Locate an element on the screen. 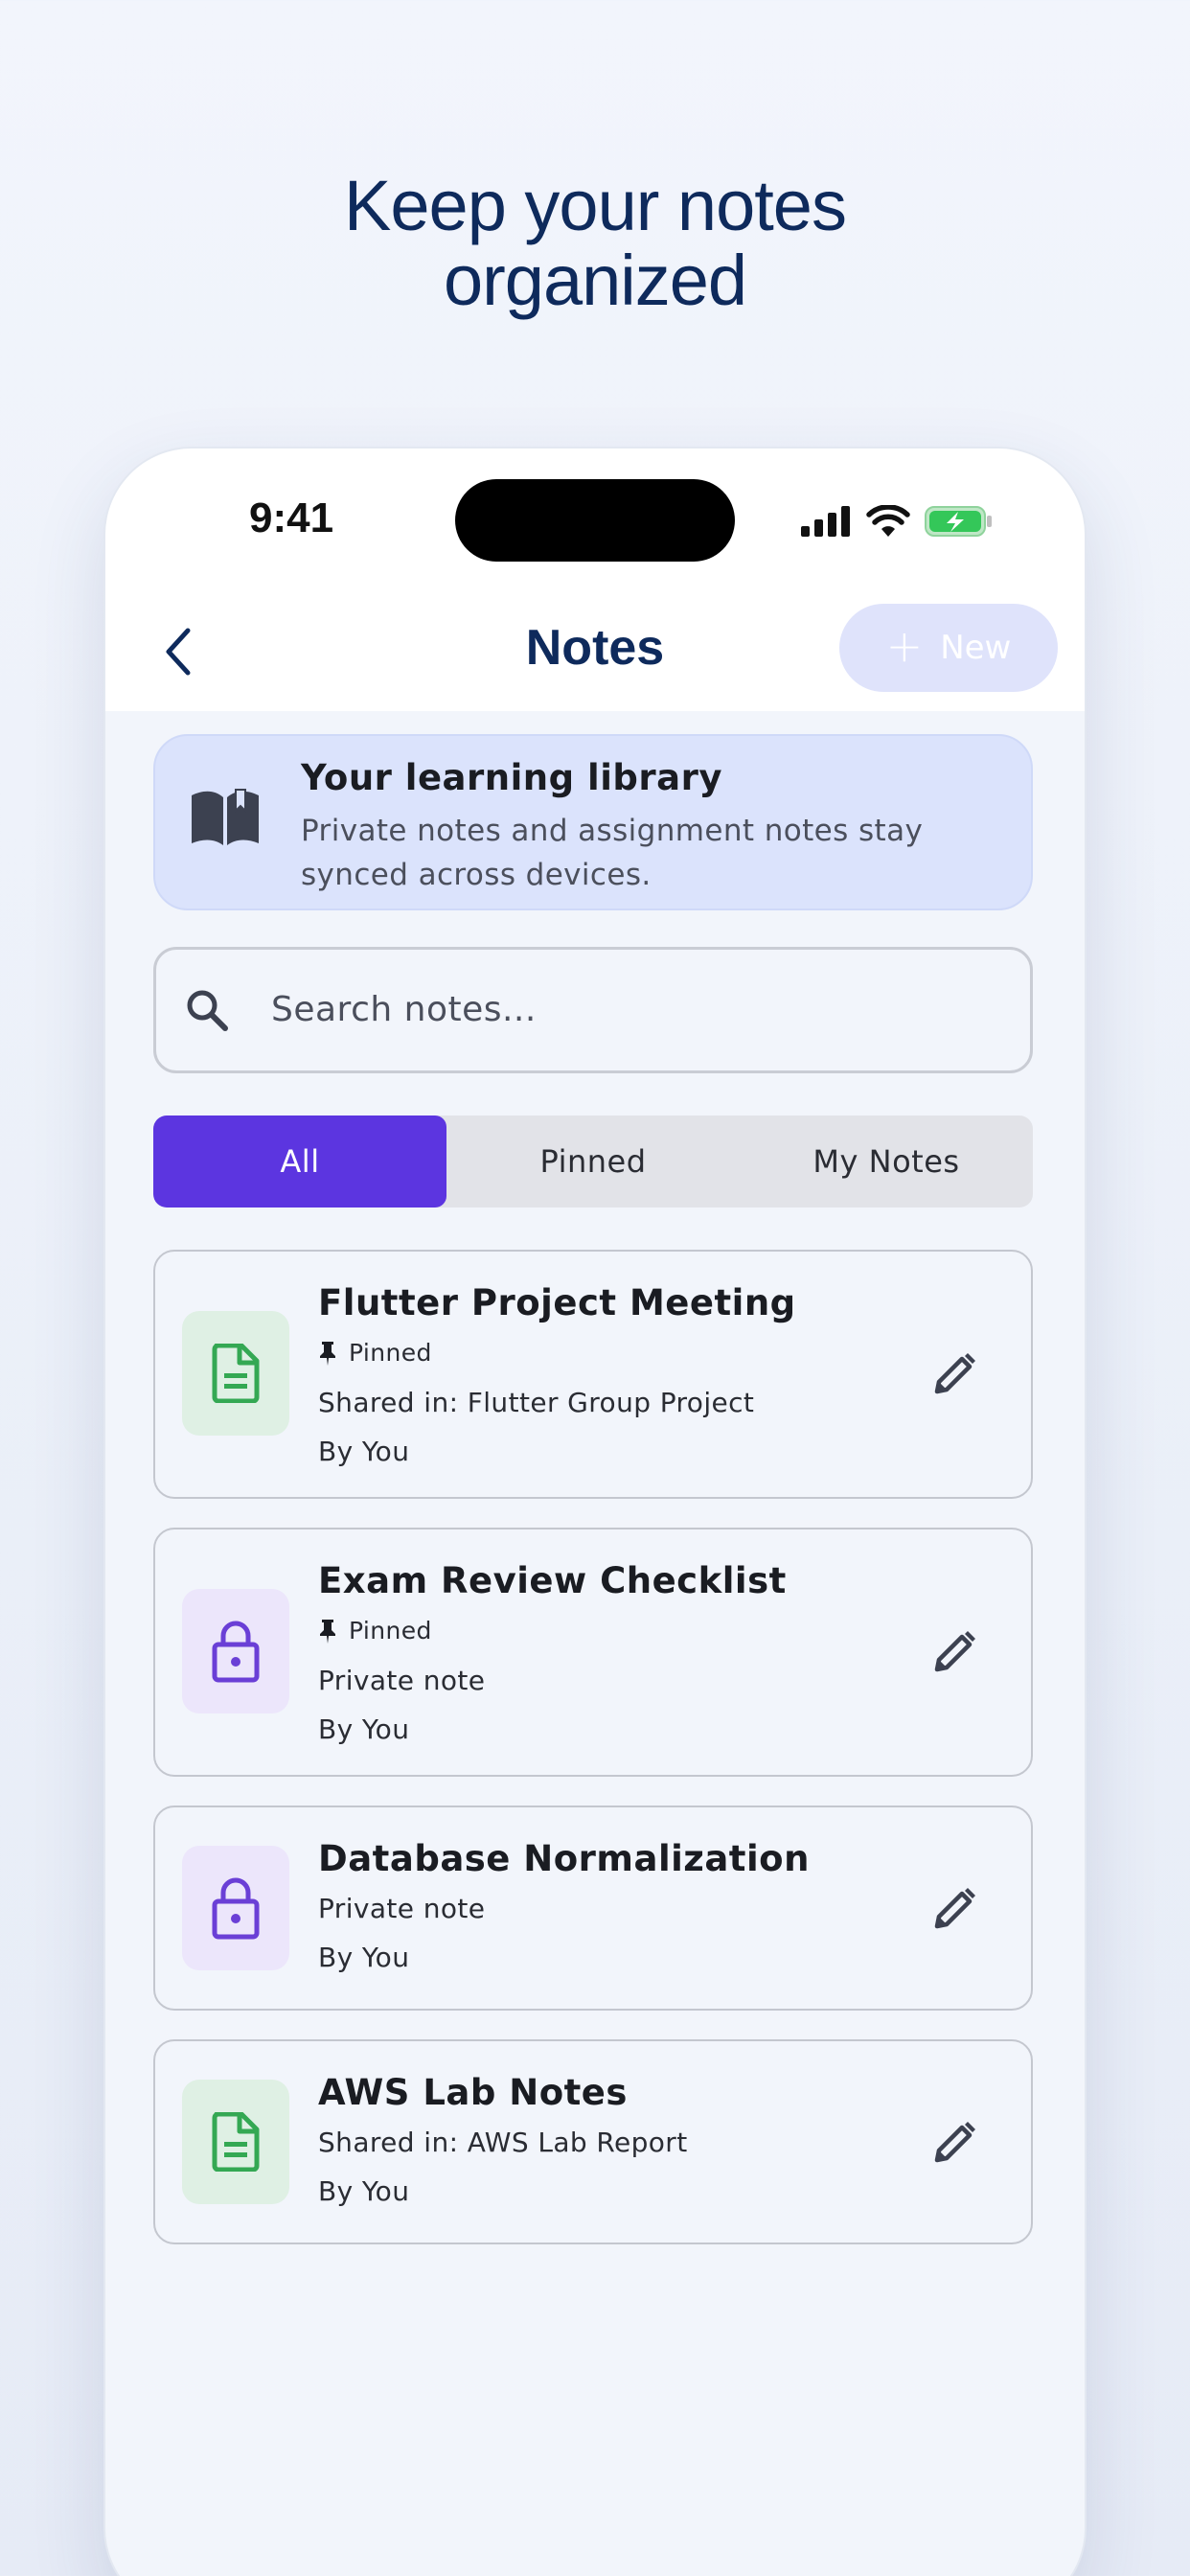 The height and width of the screenshot is (2576, 1190). cellular-signal-icon is located at coordinates (826, 521).